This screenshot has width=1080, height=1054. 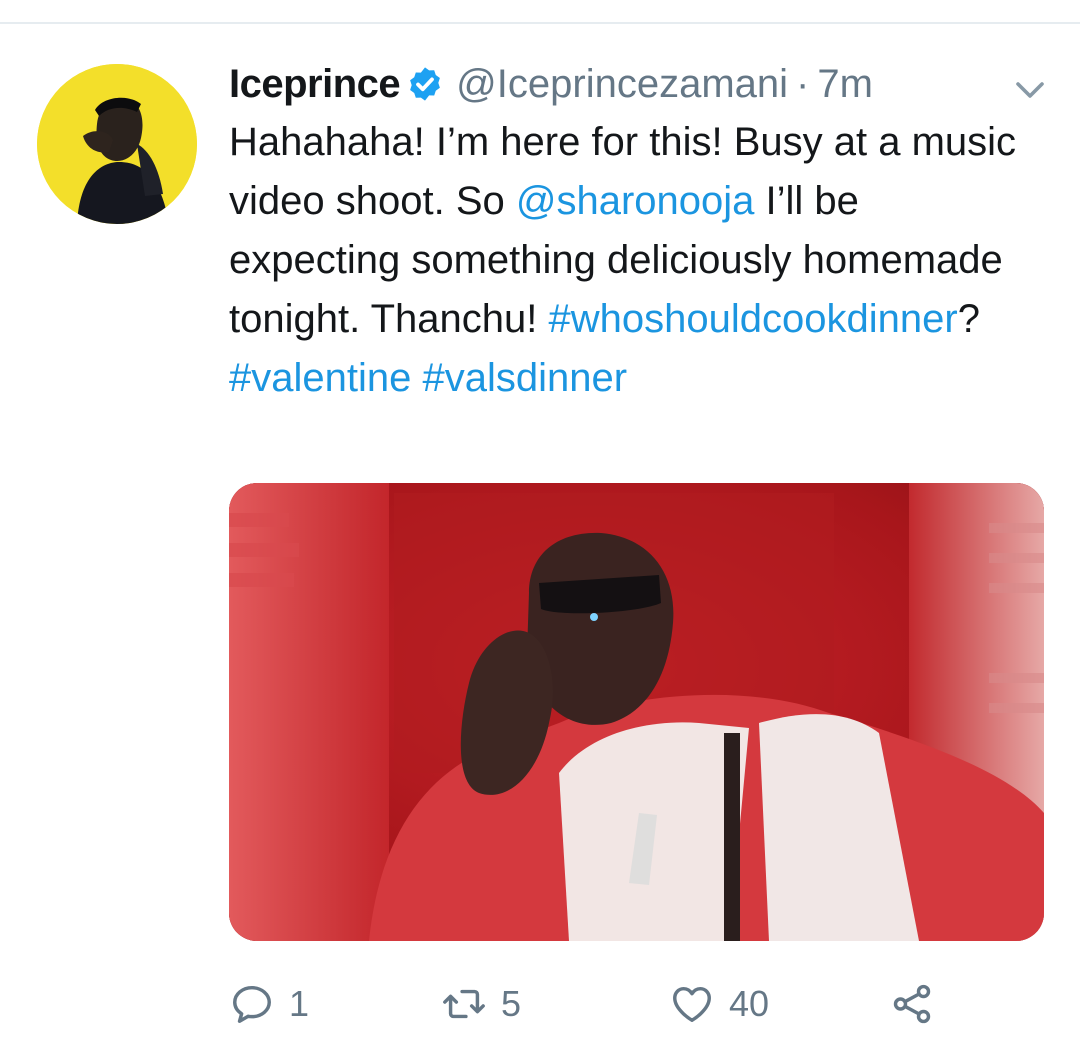 I want to click on user-handle: @Iceprincezamani, so click(x=622, y=84).